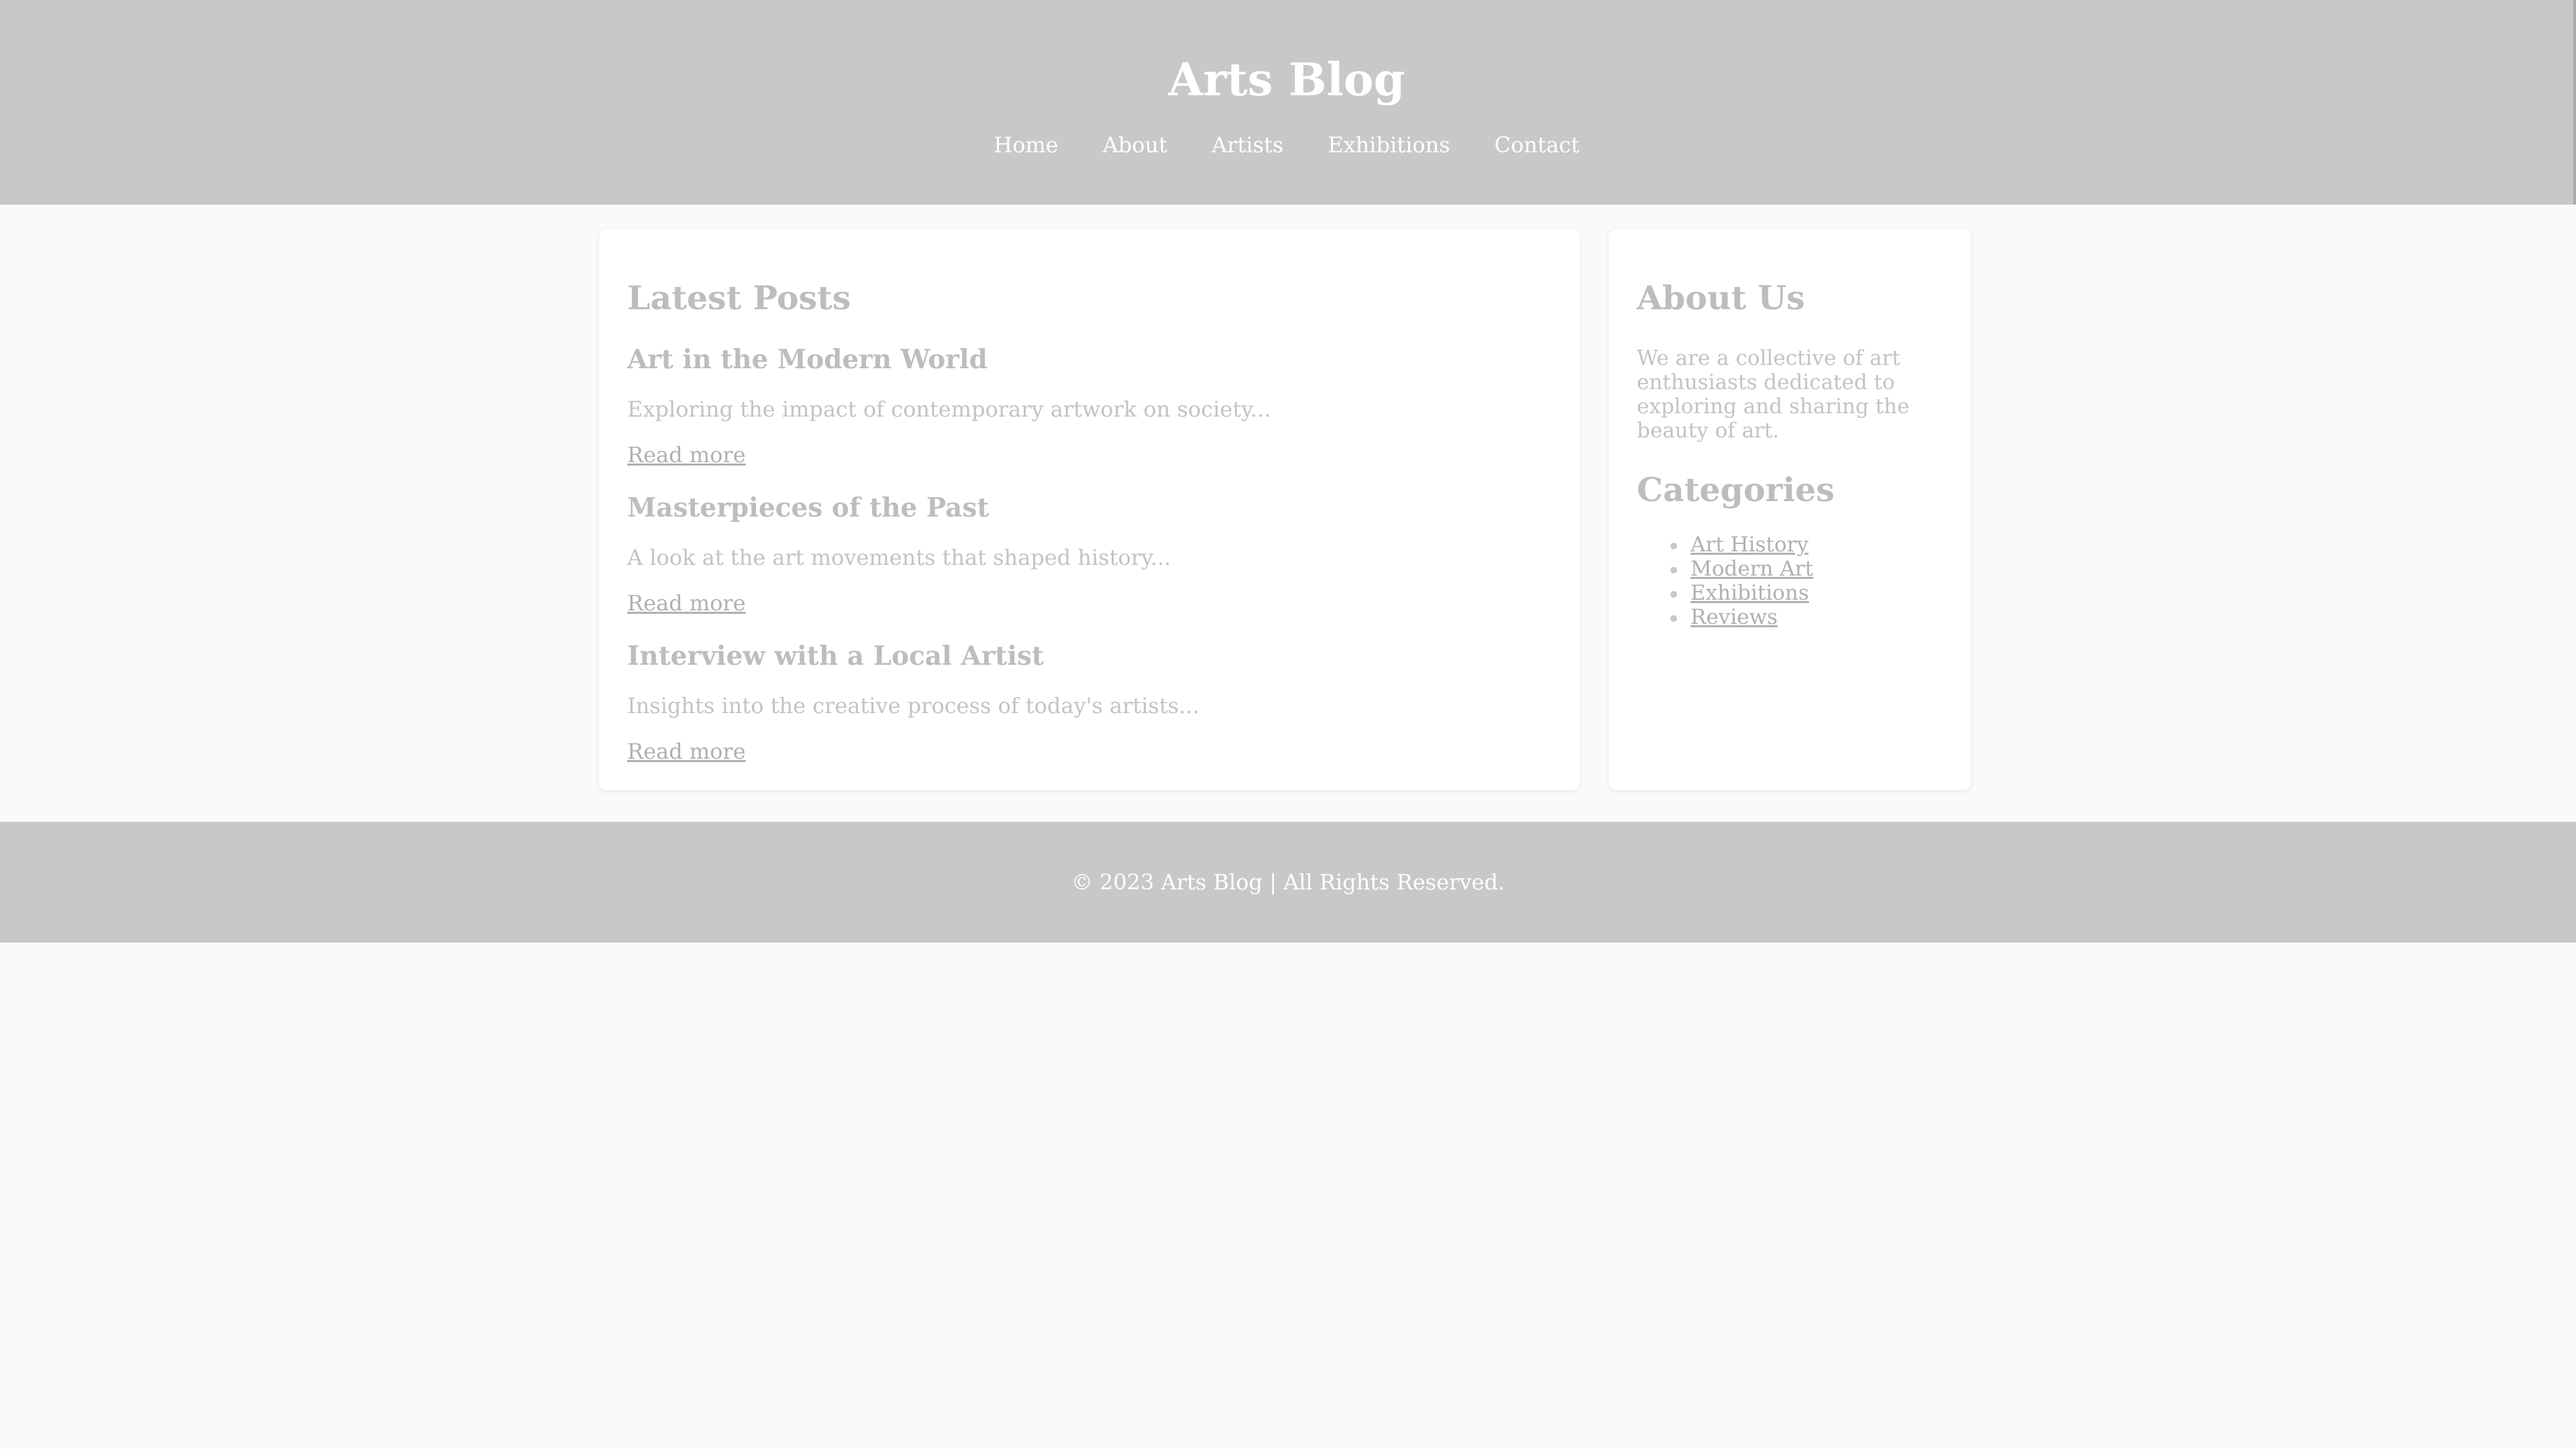 The width and height of the screenshot is (2576, 1449). What do you see at coordinates (1388, 144) in the screenshot?
I see `nav-exhibitions-link: Exhibitions` at bounding box center [1388, 144].